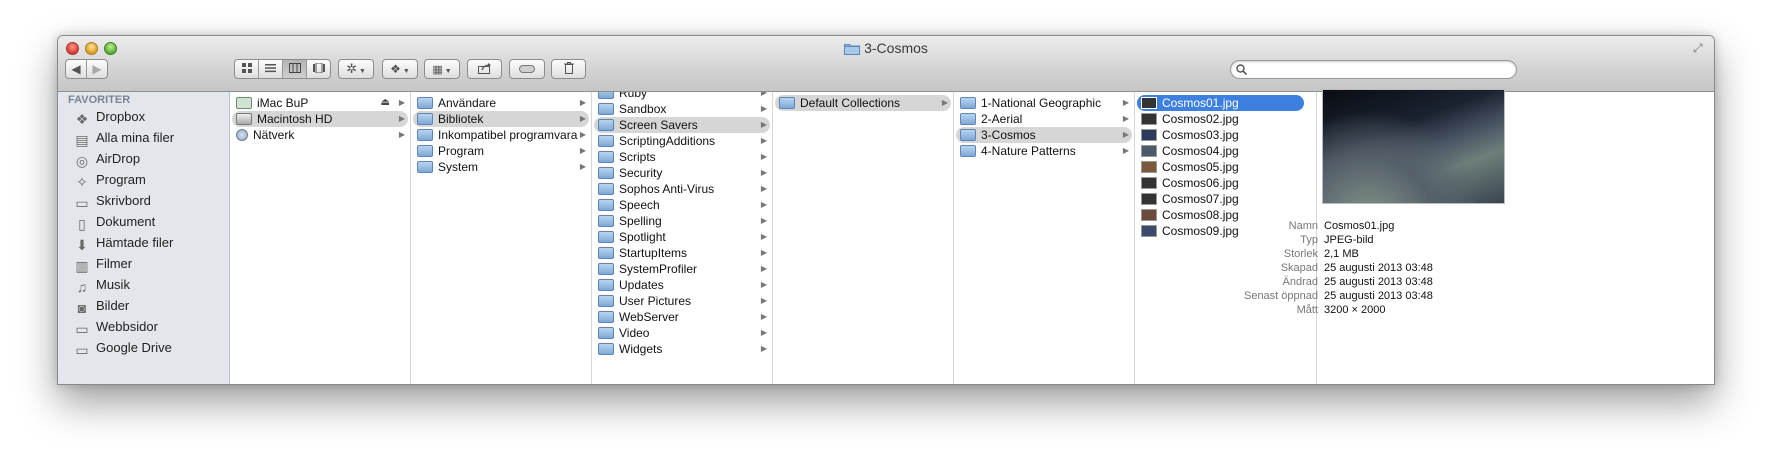 The image size is (1772, 464). Describe the element at coordinates (82, 182) in the screenshot. I see `applications-icon: ✧` at that location.